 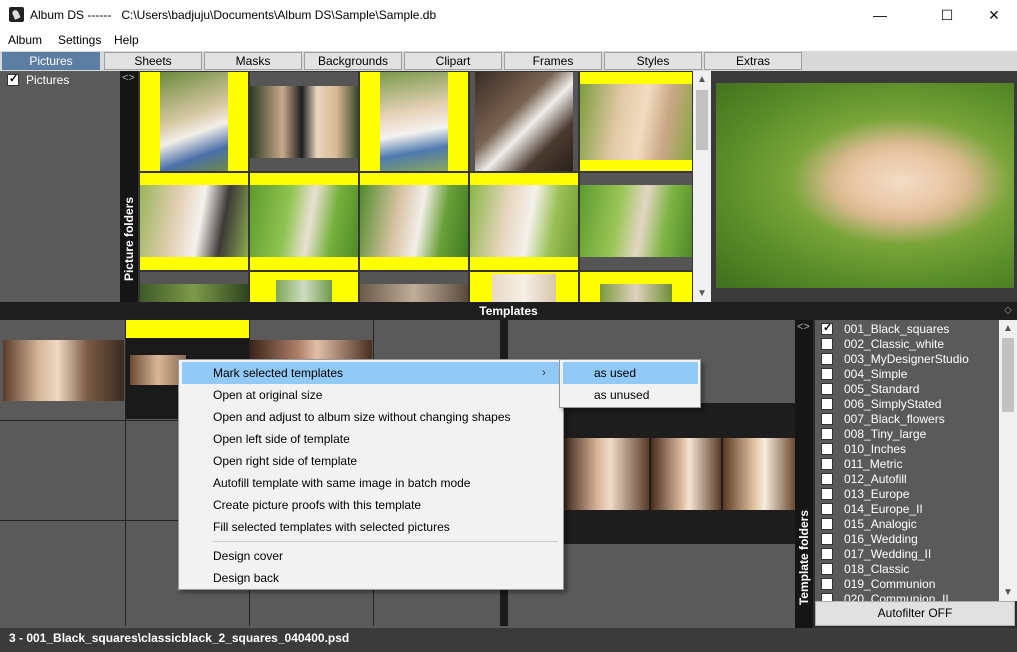 I want to click on menu-open-left-side: Open left side of template, so click(x=371, y=439).